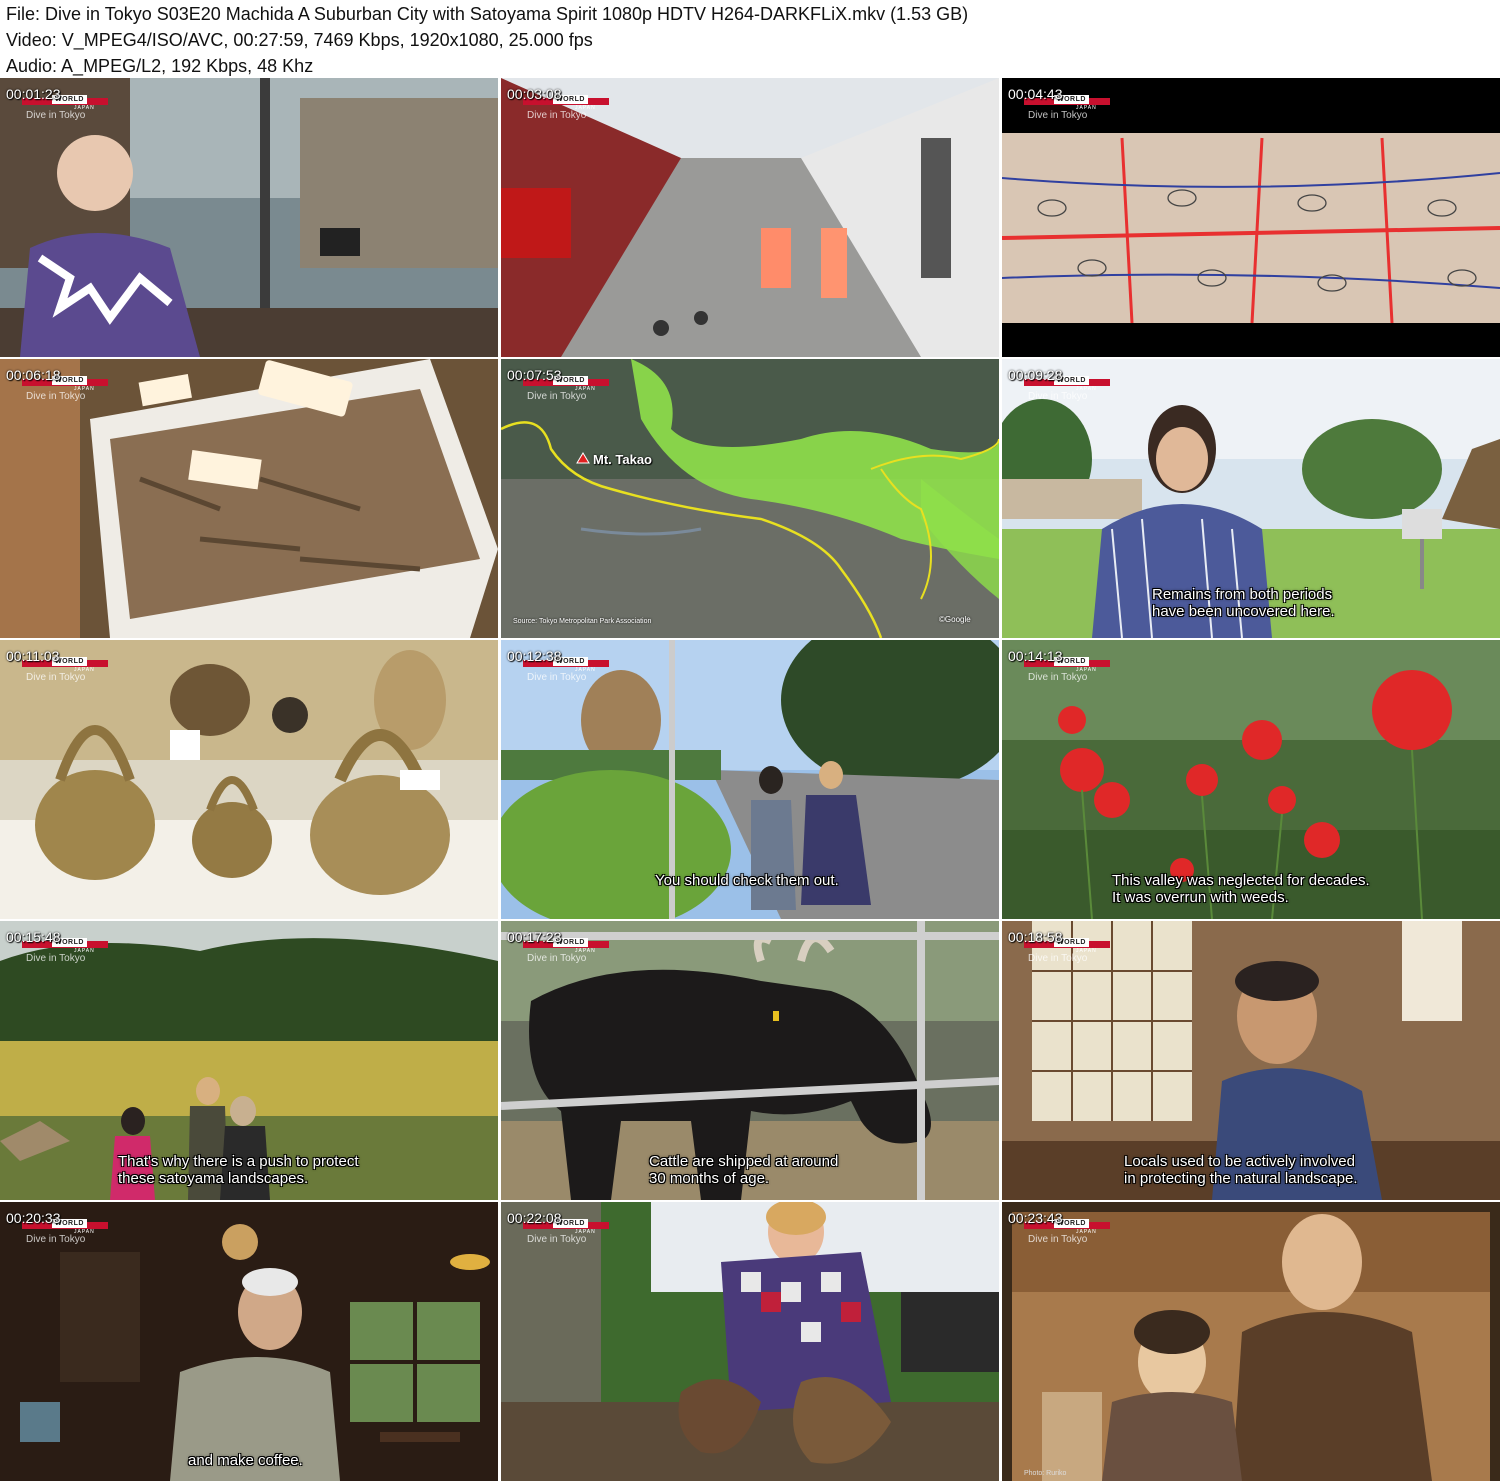  Describe the element at coordinates (955, 619) in the screenshot. I see `map-credit: ©Google` at that location.